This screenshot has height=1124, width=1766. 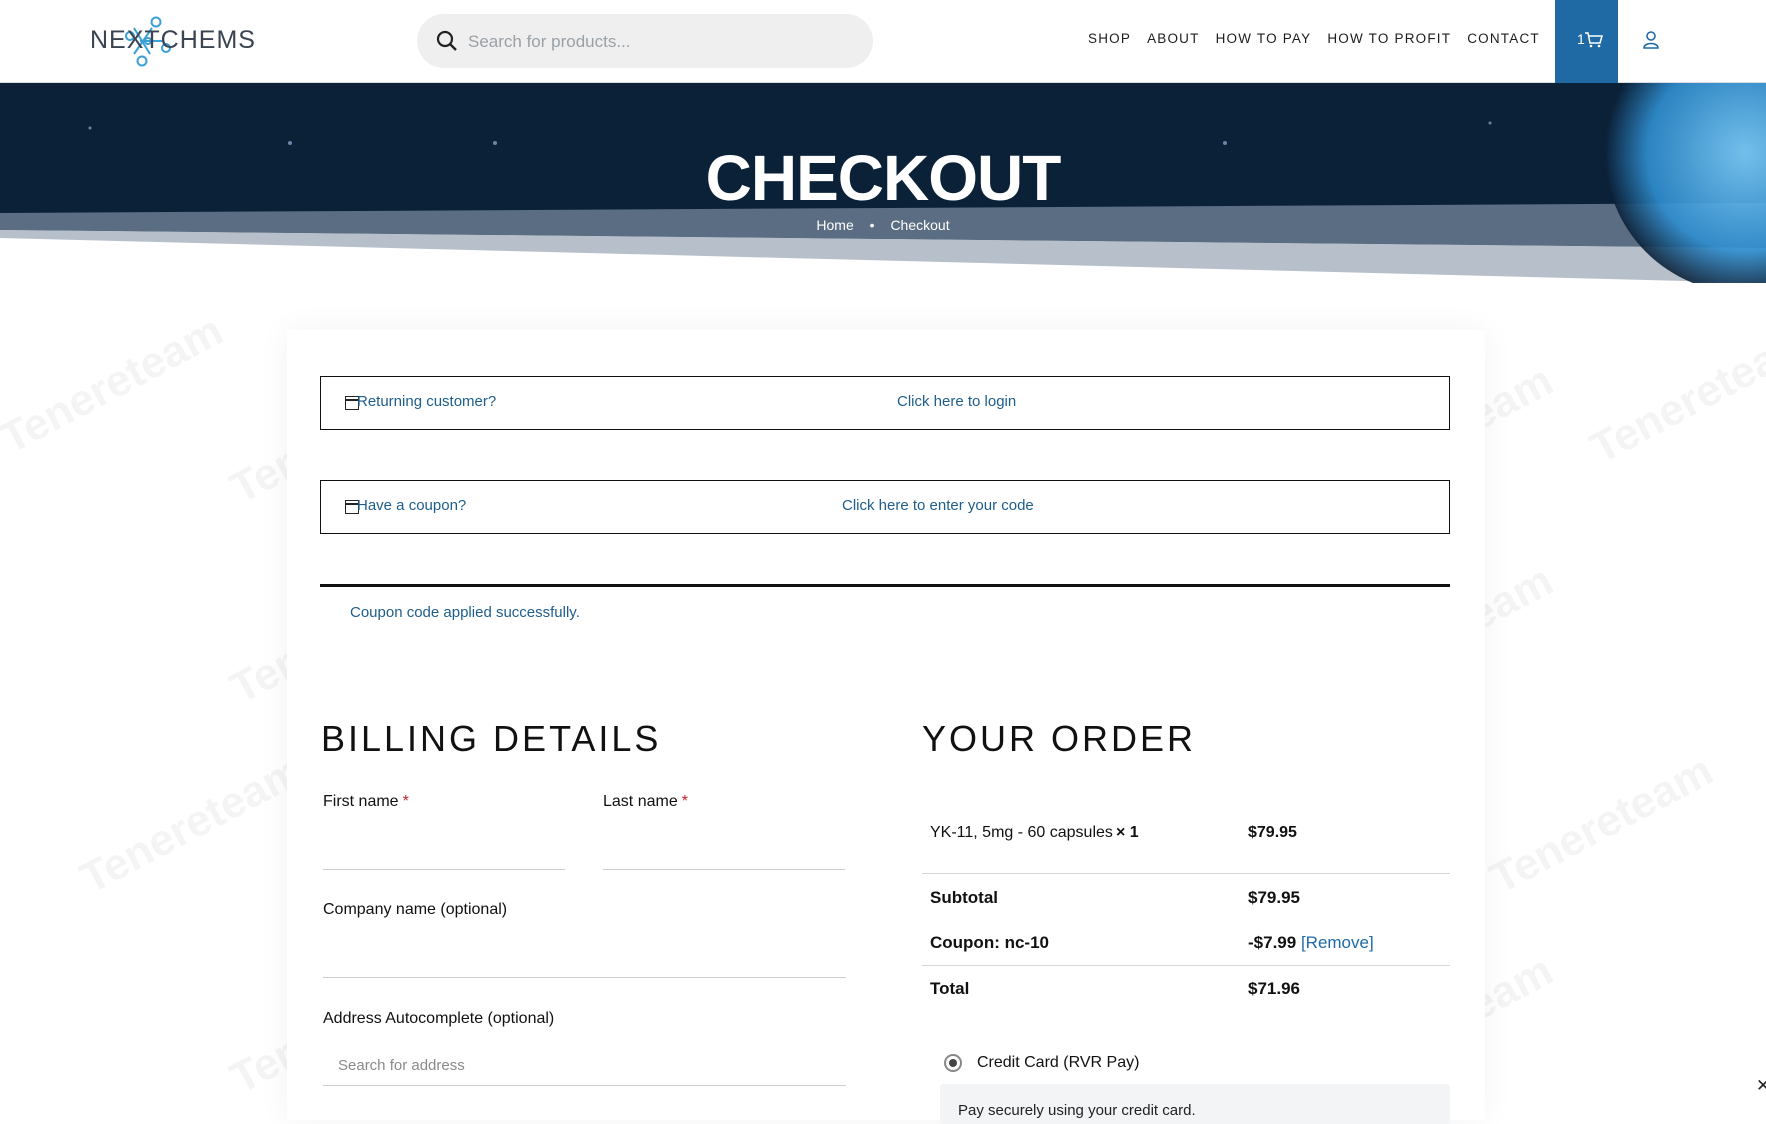 I want to click on breadcrumb-home: Home, so click(x=834, y=225).